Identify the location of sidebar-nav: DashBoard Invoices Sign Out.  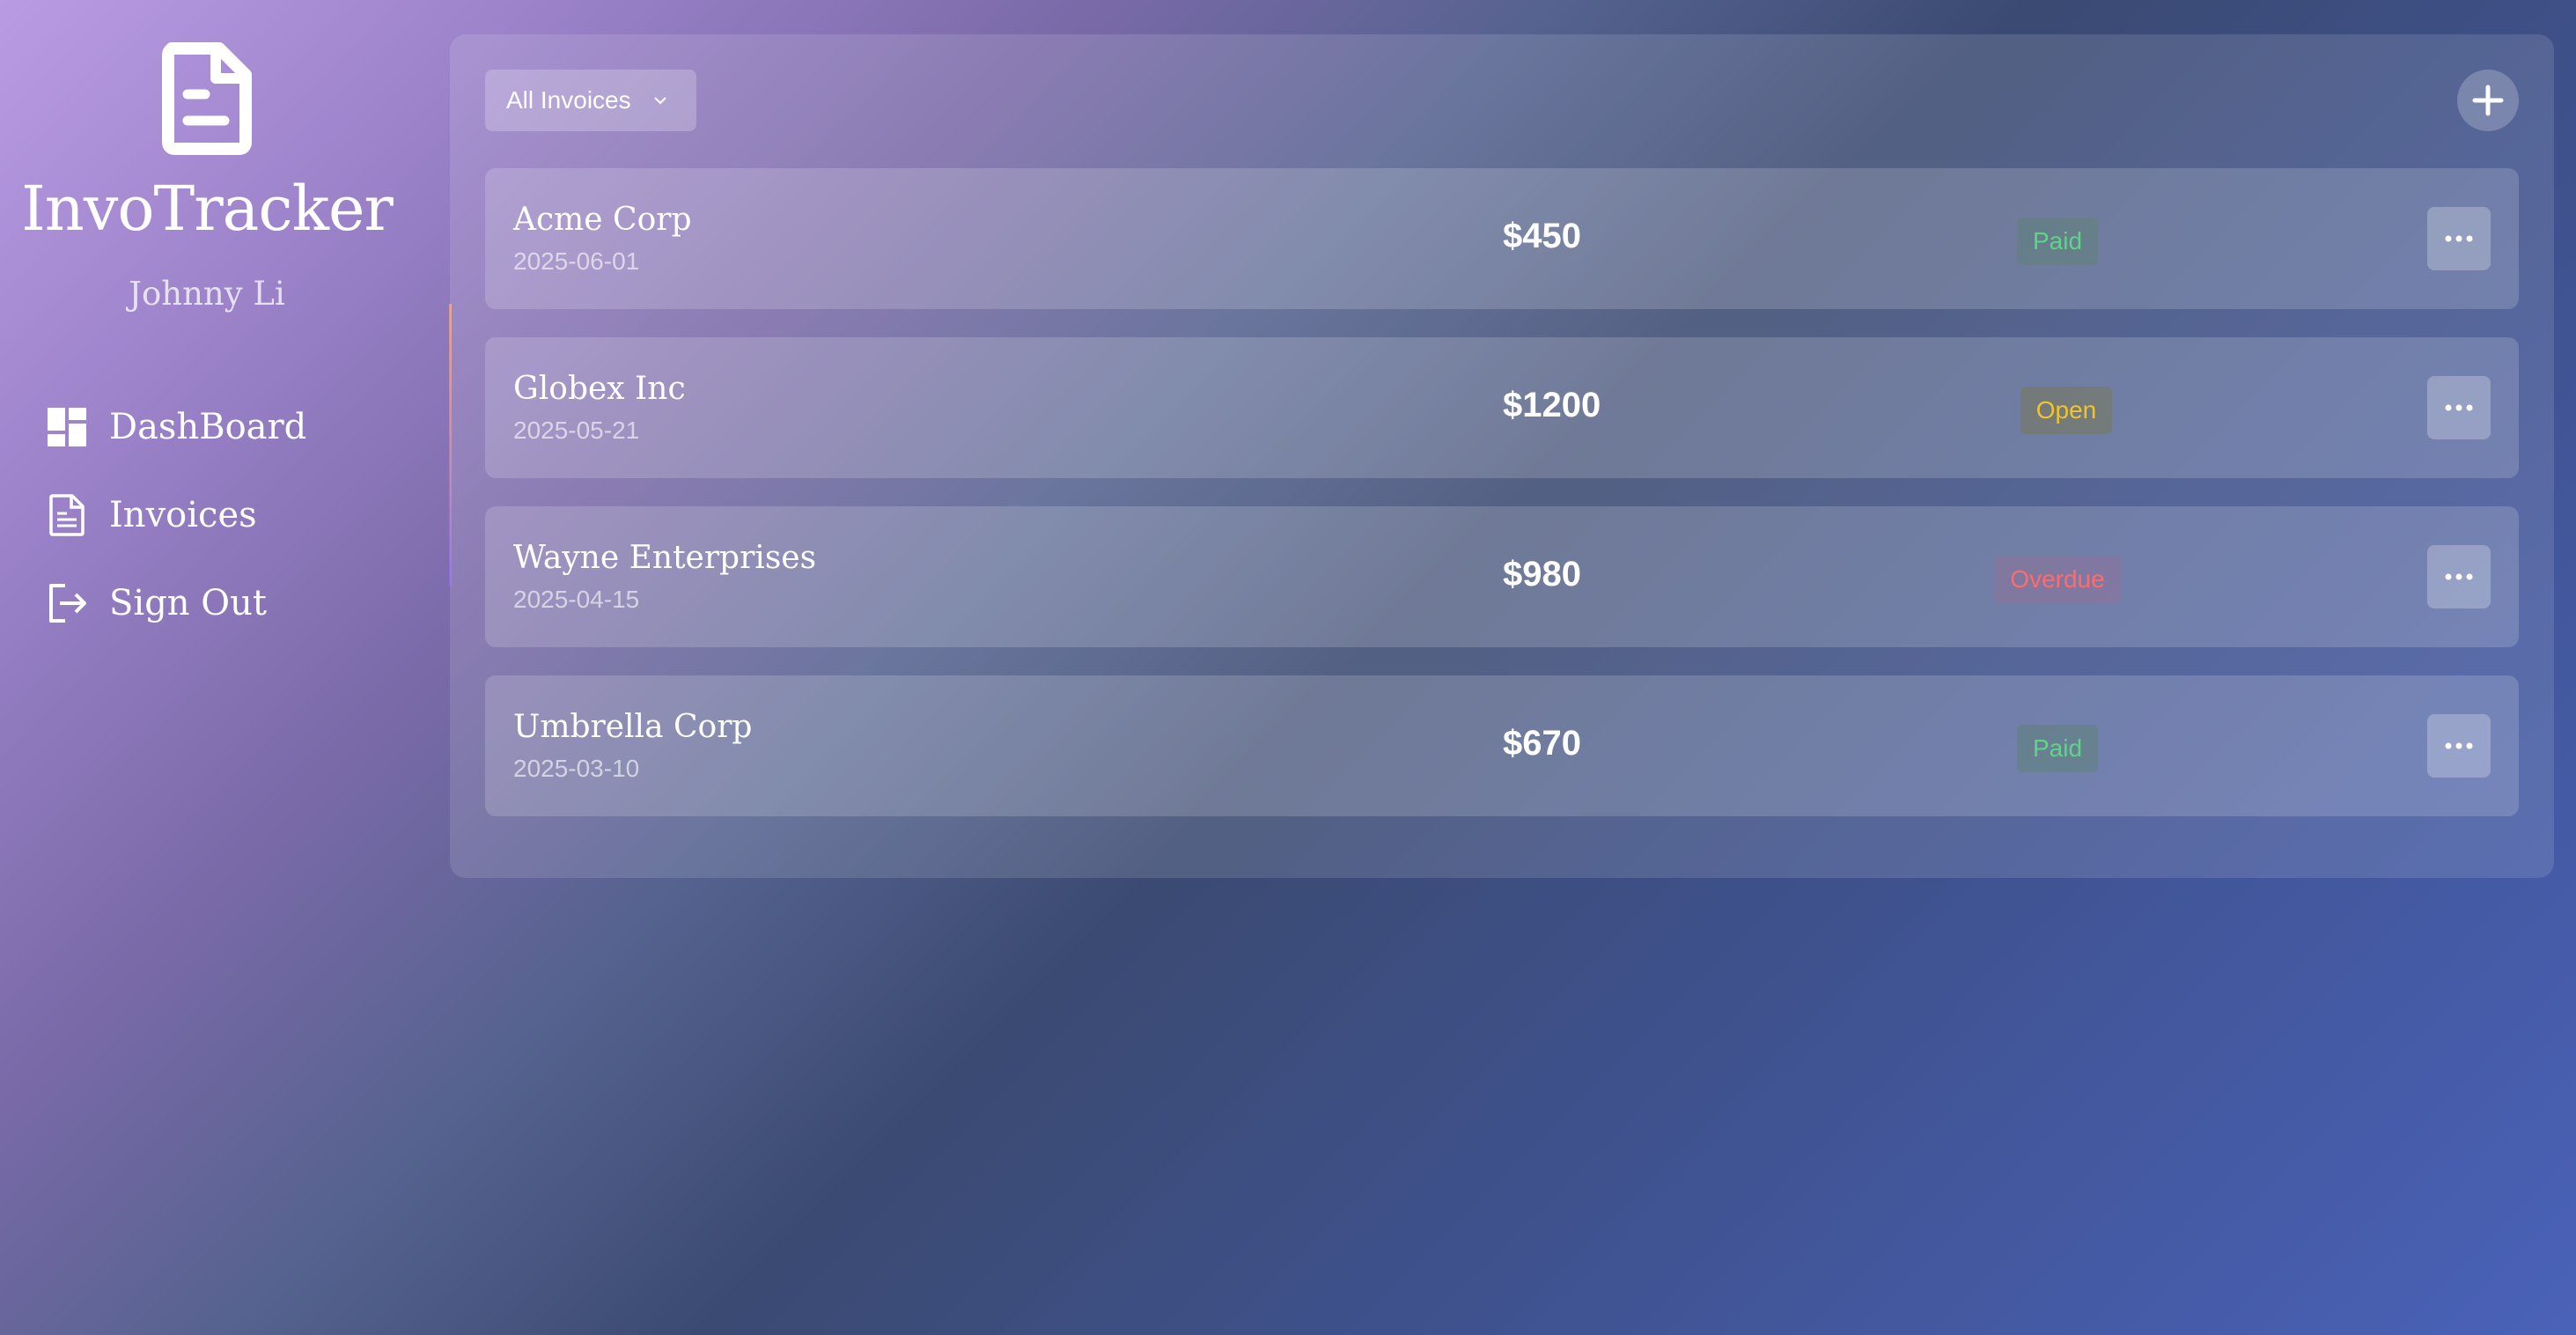
(220, 533).